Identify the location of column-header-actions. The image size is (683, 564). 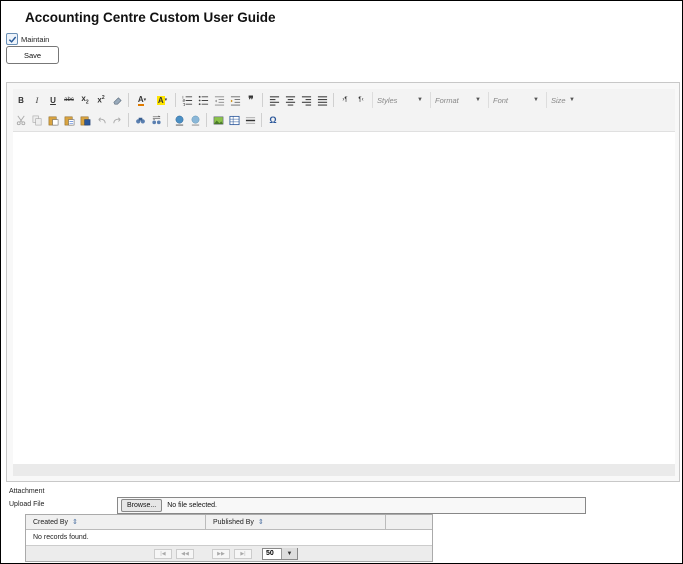
(409, 522).